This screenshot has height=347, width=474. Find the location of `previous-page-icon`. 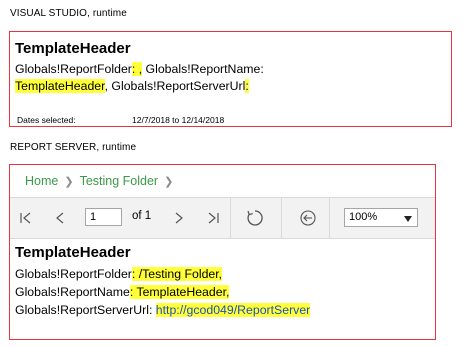

previous-page-icon is located at coordinates (60, 218).